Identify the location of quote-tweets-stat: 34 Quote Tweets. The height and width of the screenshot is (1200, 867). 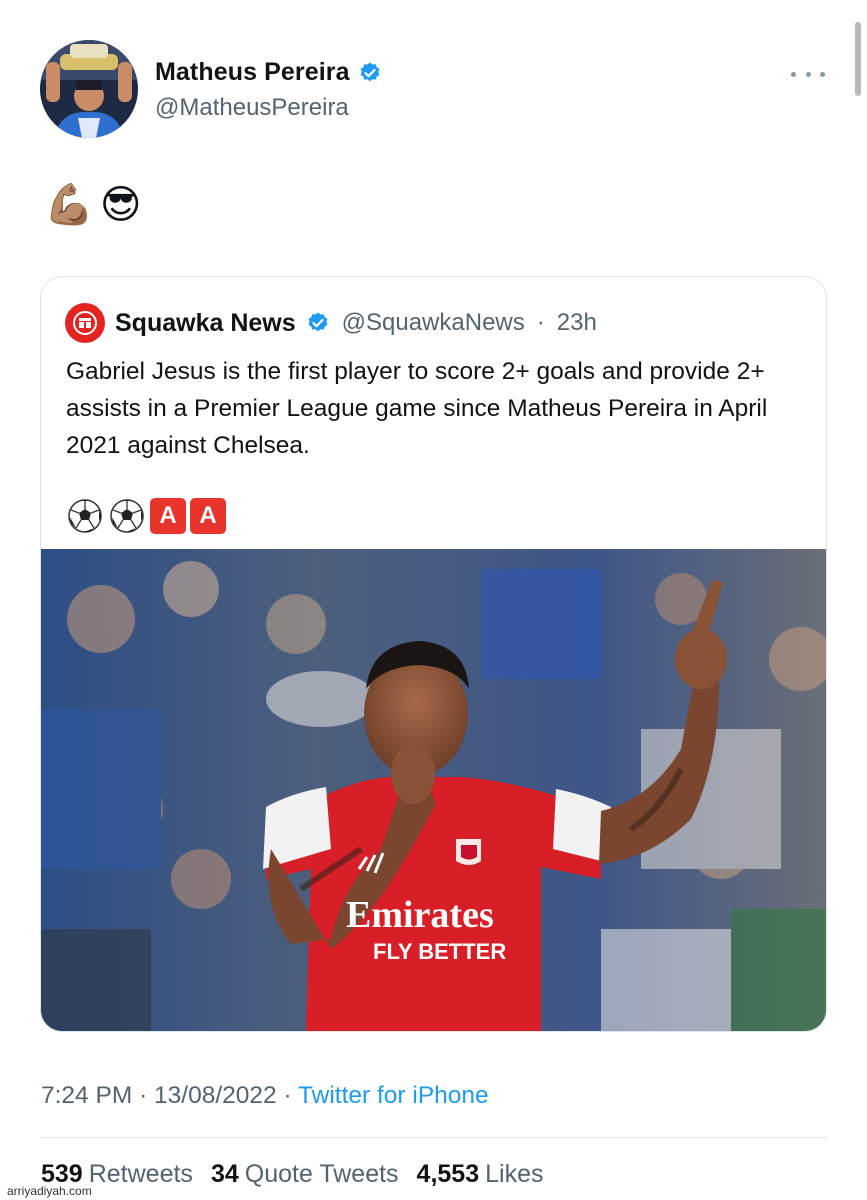
(305, 1174).